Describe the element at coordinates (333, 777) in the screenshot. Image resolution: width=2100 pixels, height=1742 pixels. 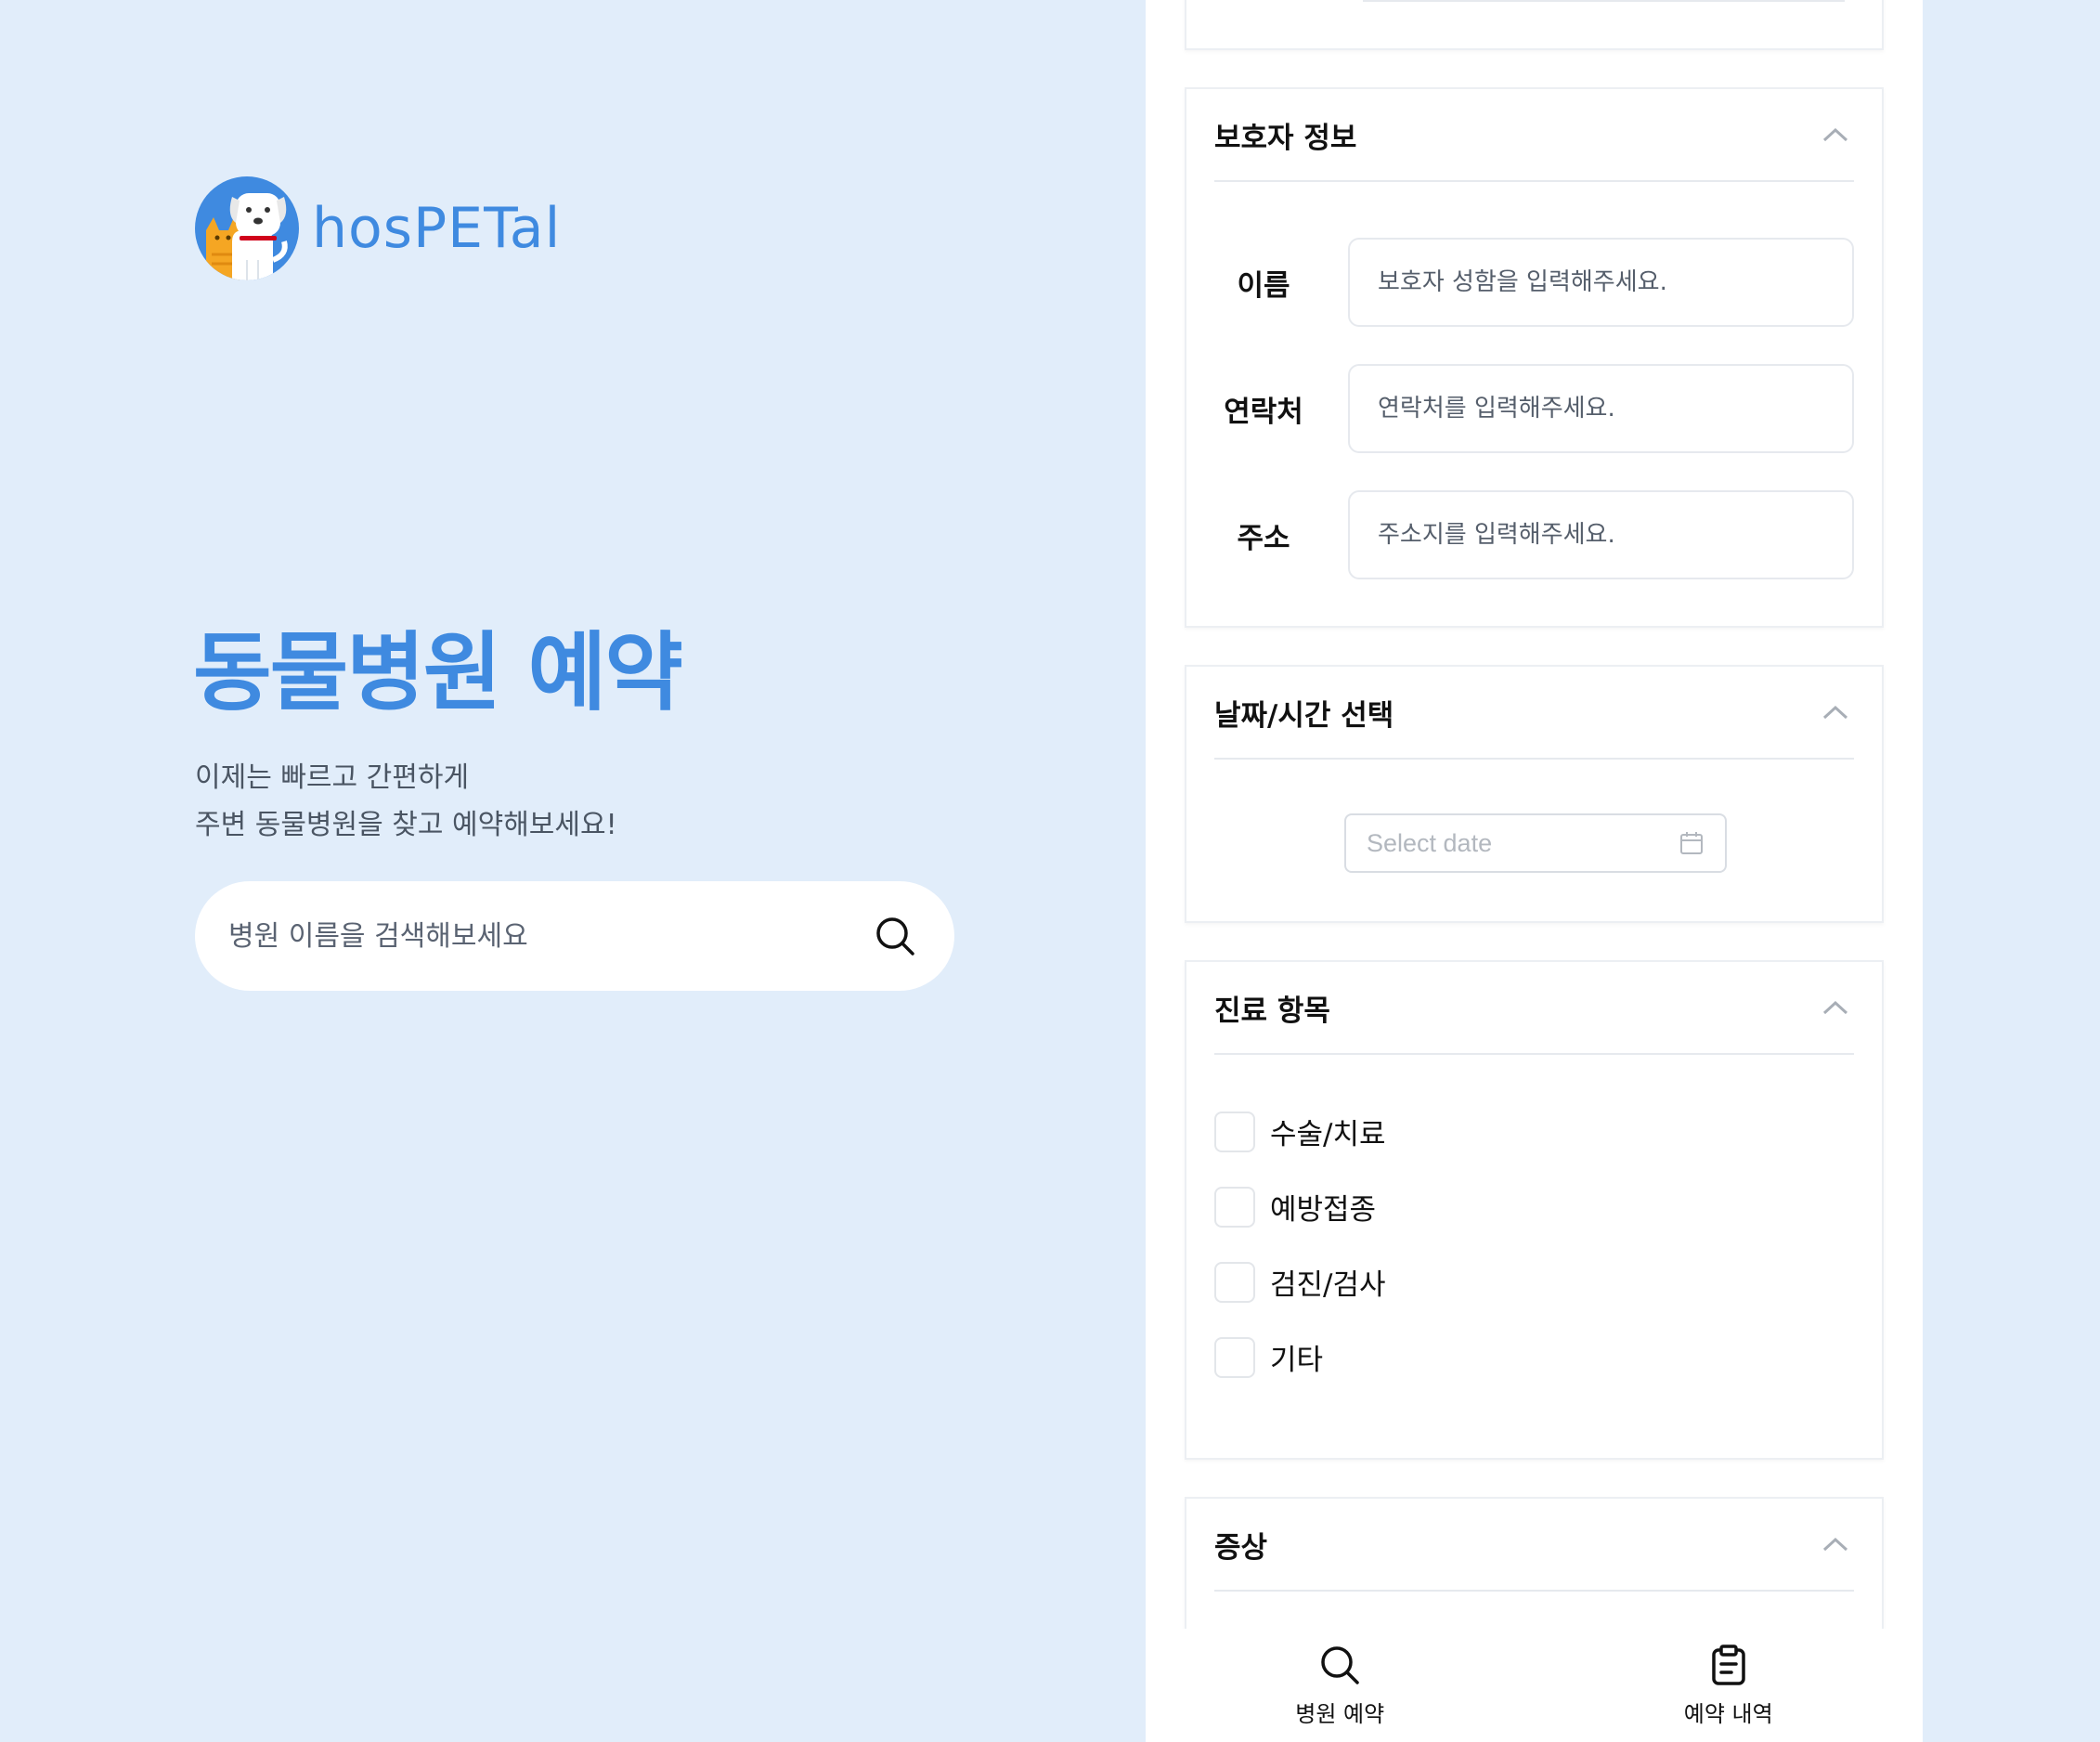
I see `hero-subtitle-line1: 이제는 빠르고 간편하게` at that location.